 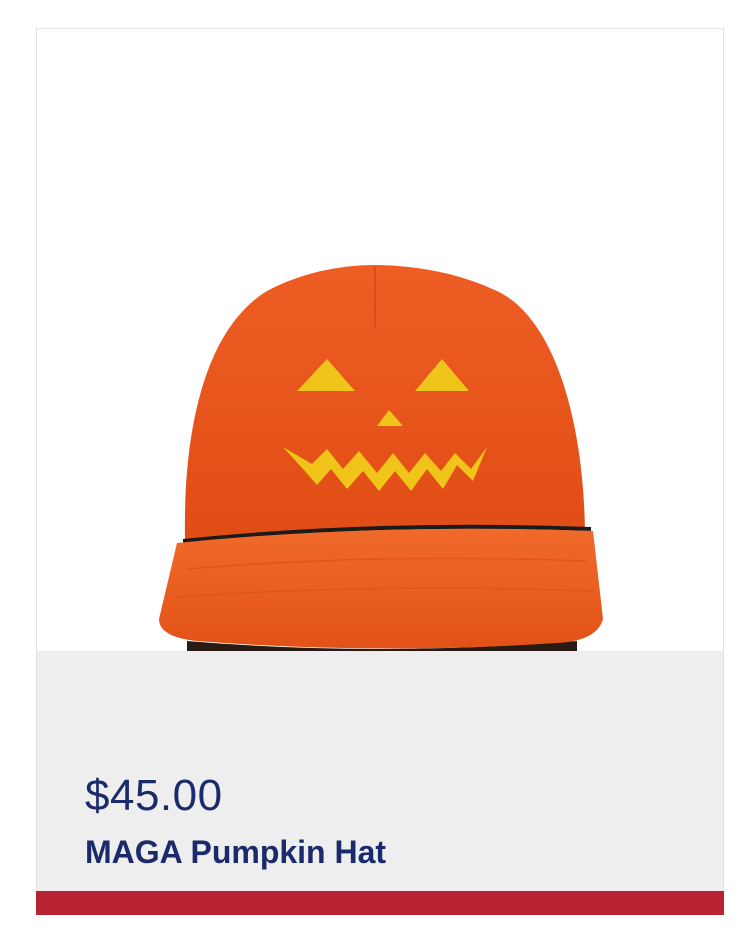 What do you see at coordinates (154, 795) in the screenshot?
I see `product-price: $45.00` at bounding box center [154, 795].